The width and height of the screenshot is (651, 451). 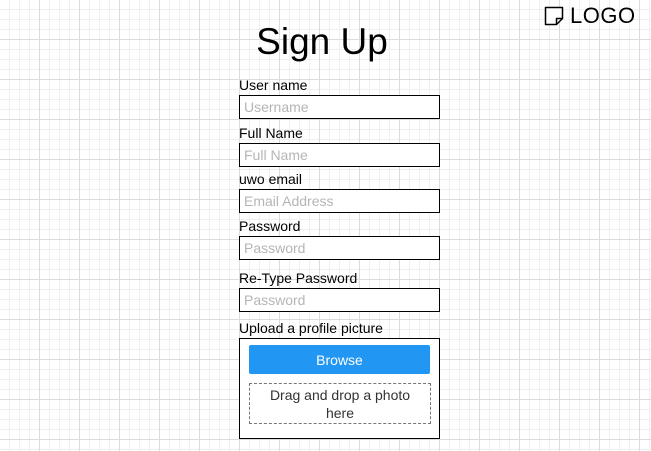 What do you see at coordinates (339, 201) in the screenshot?
I see `email-input` at bounding box center [339, 201].